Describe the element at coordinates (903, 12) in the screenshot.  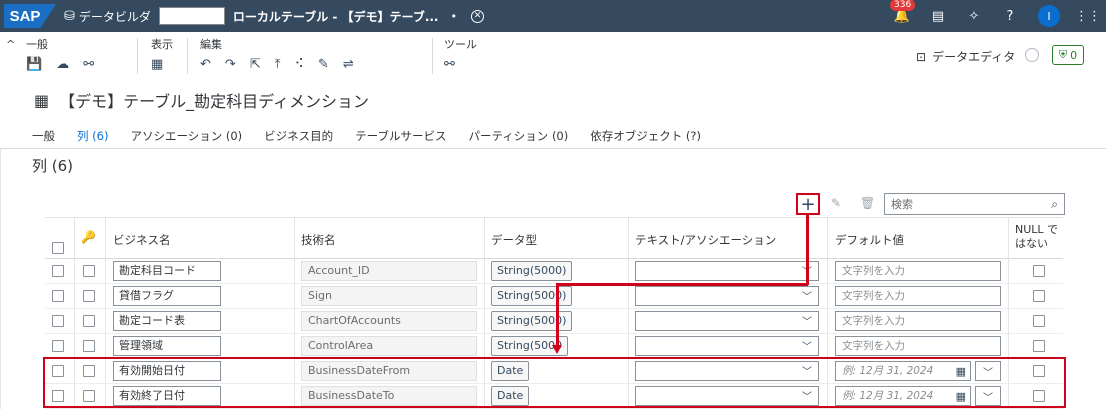
I see `notification-bell-icon: 🔔 336` at that location.